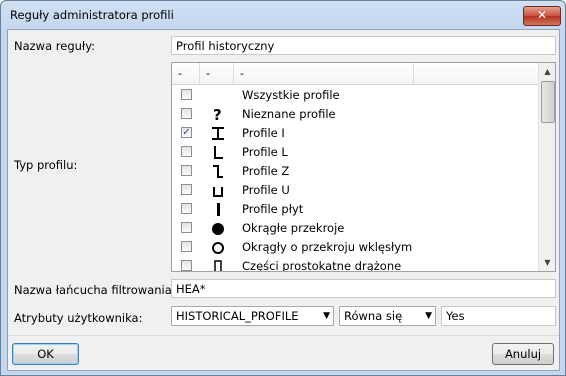 The width and height of the screenshot is (566, 376). What do you see at coordinates (78, 318) in the screenshot?
I see `user-attributes-label: Atrybuty użytkownika:` at bounding box center [78, 318].